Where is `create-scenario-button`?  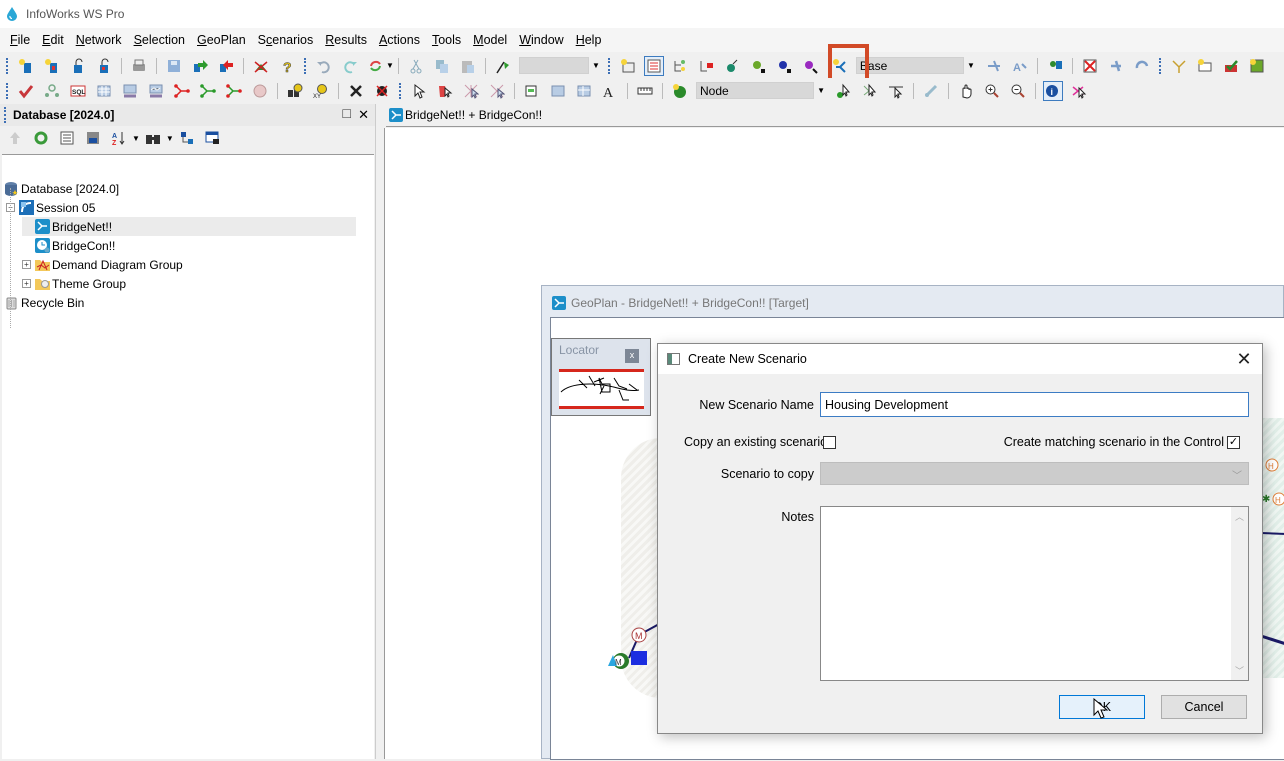
create-scenario-button is located at coordinates (840, 66).